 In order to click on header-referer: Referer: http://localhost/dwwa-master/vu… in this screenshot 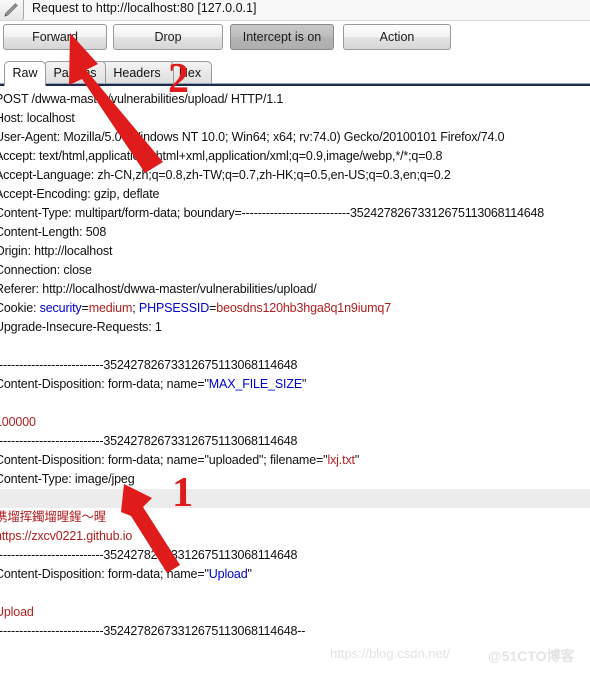, I will do `click(158, 289)`.